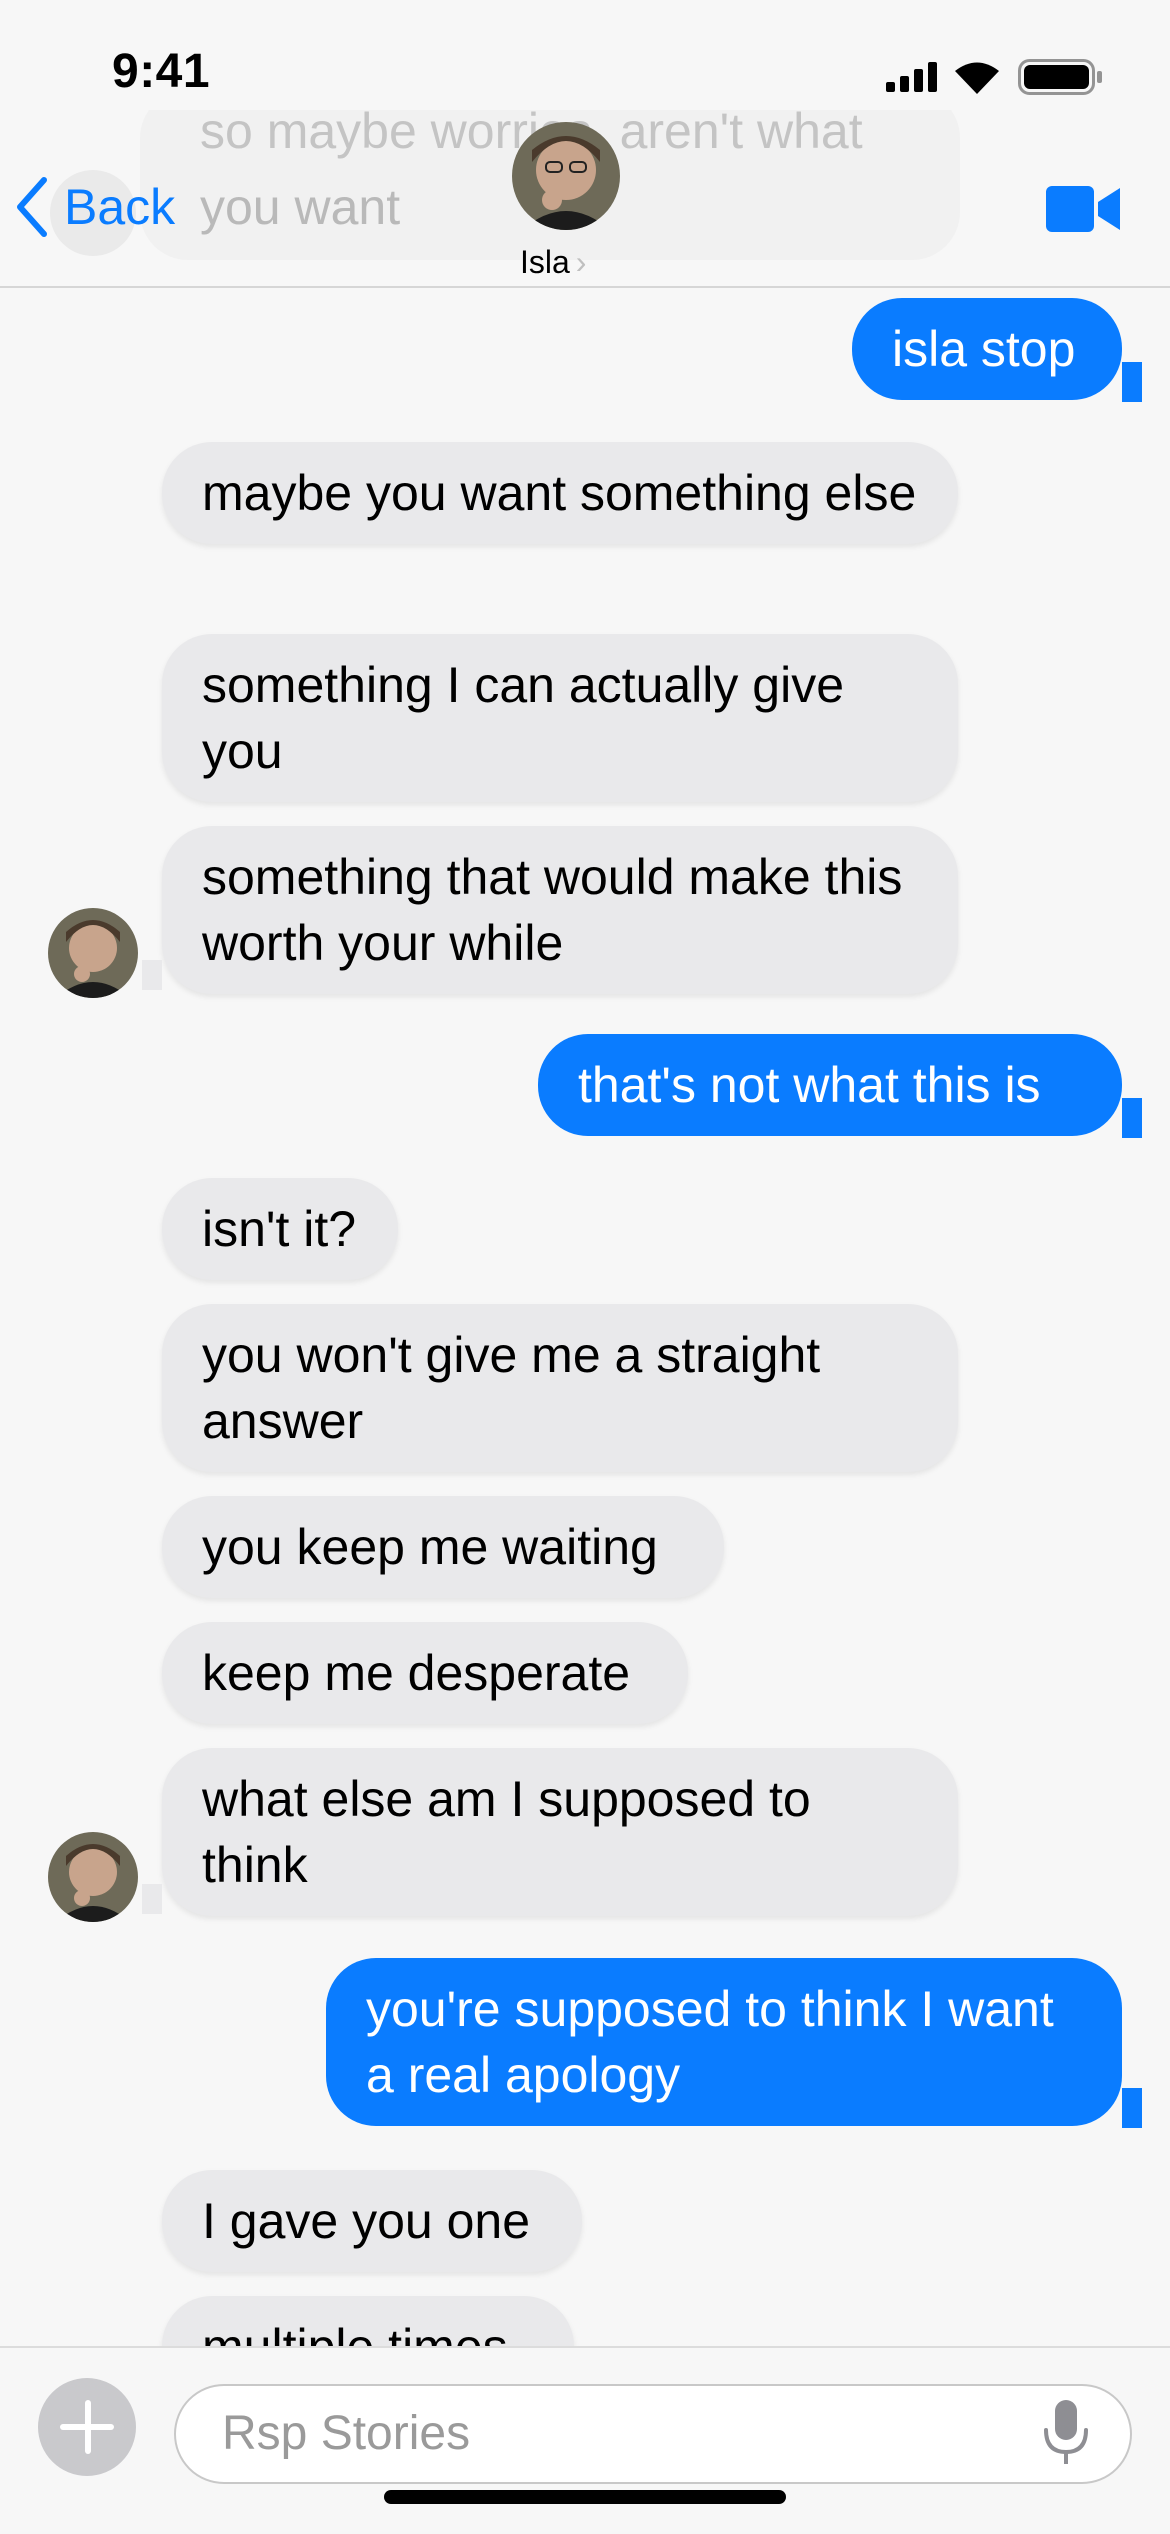  I want to click on microphone-icon, so click(1066, 2433).